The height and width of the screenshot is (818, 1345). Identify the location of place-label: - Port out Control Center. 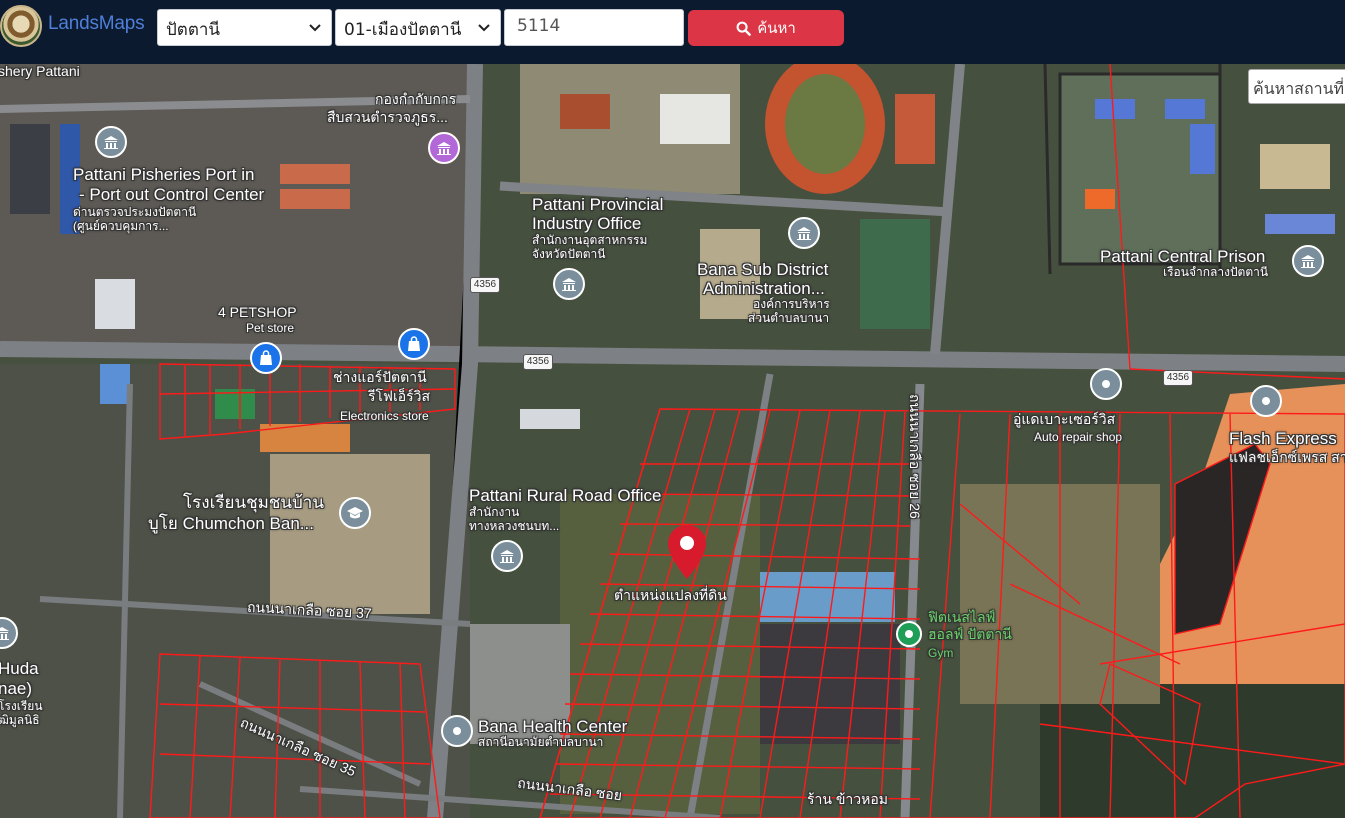
(172, 194).